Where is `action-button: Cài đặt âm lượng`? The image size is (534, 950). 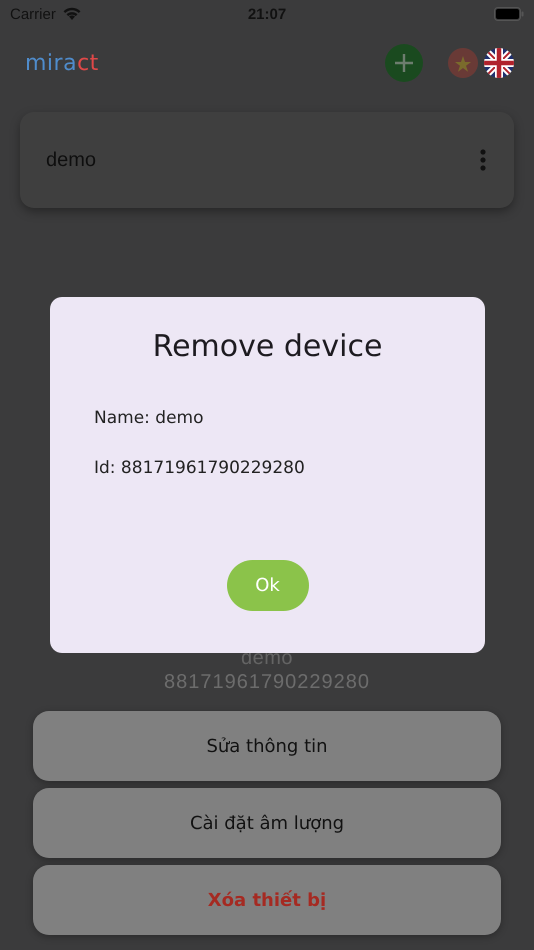
action-button: Cài đặt âm lượng is located at coordinates (267, 823).